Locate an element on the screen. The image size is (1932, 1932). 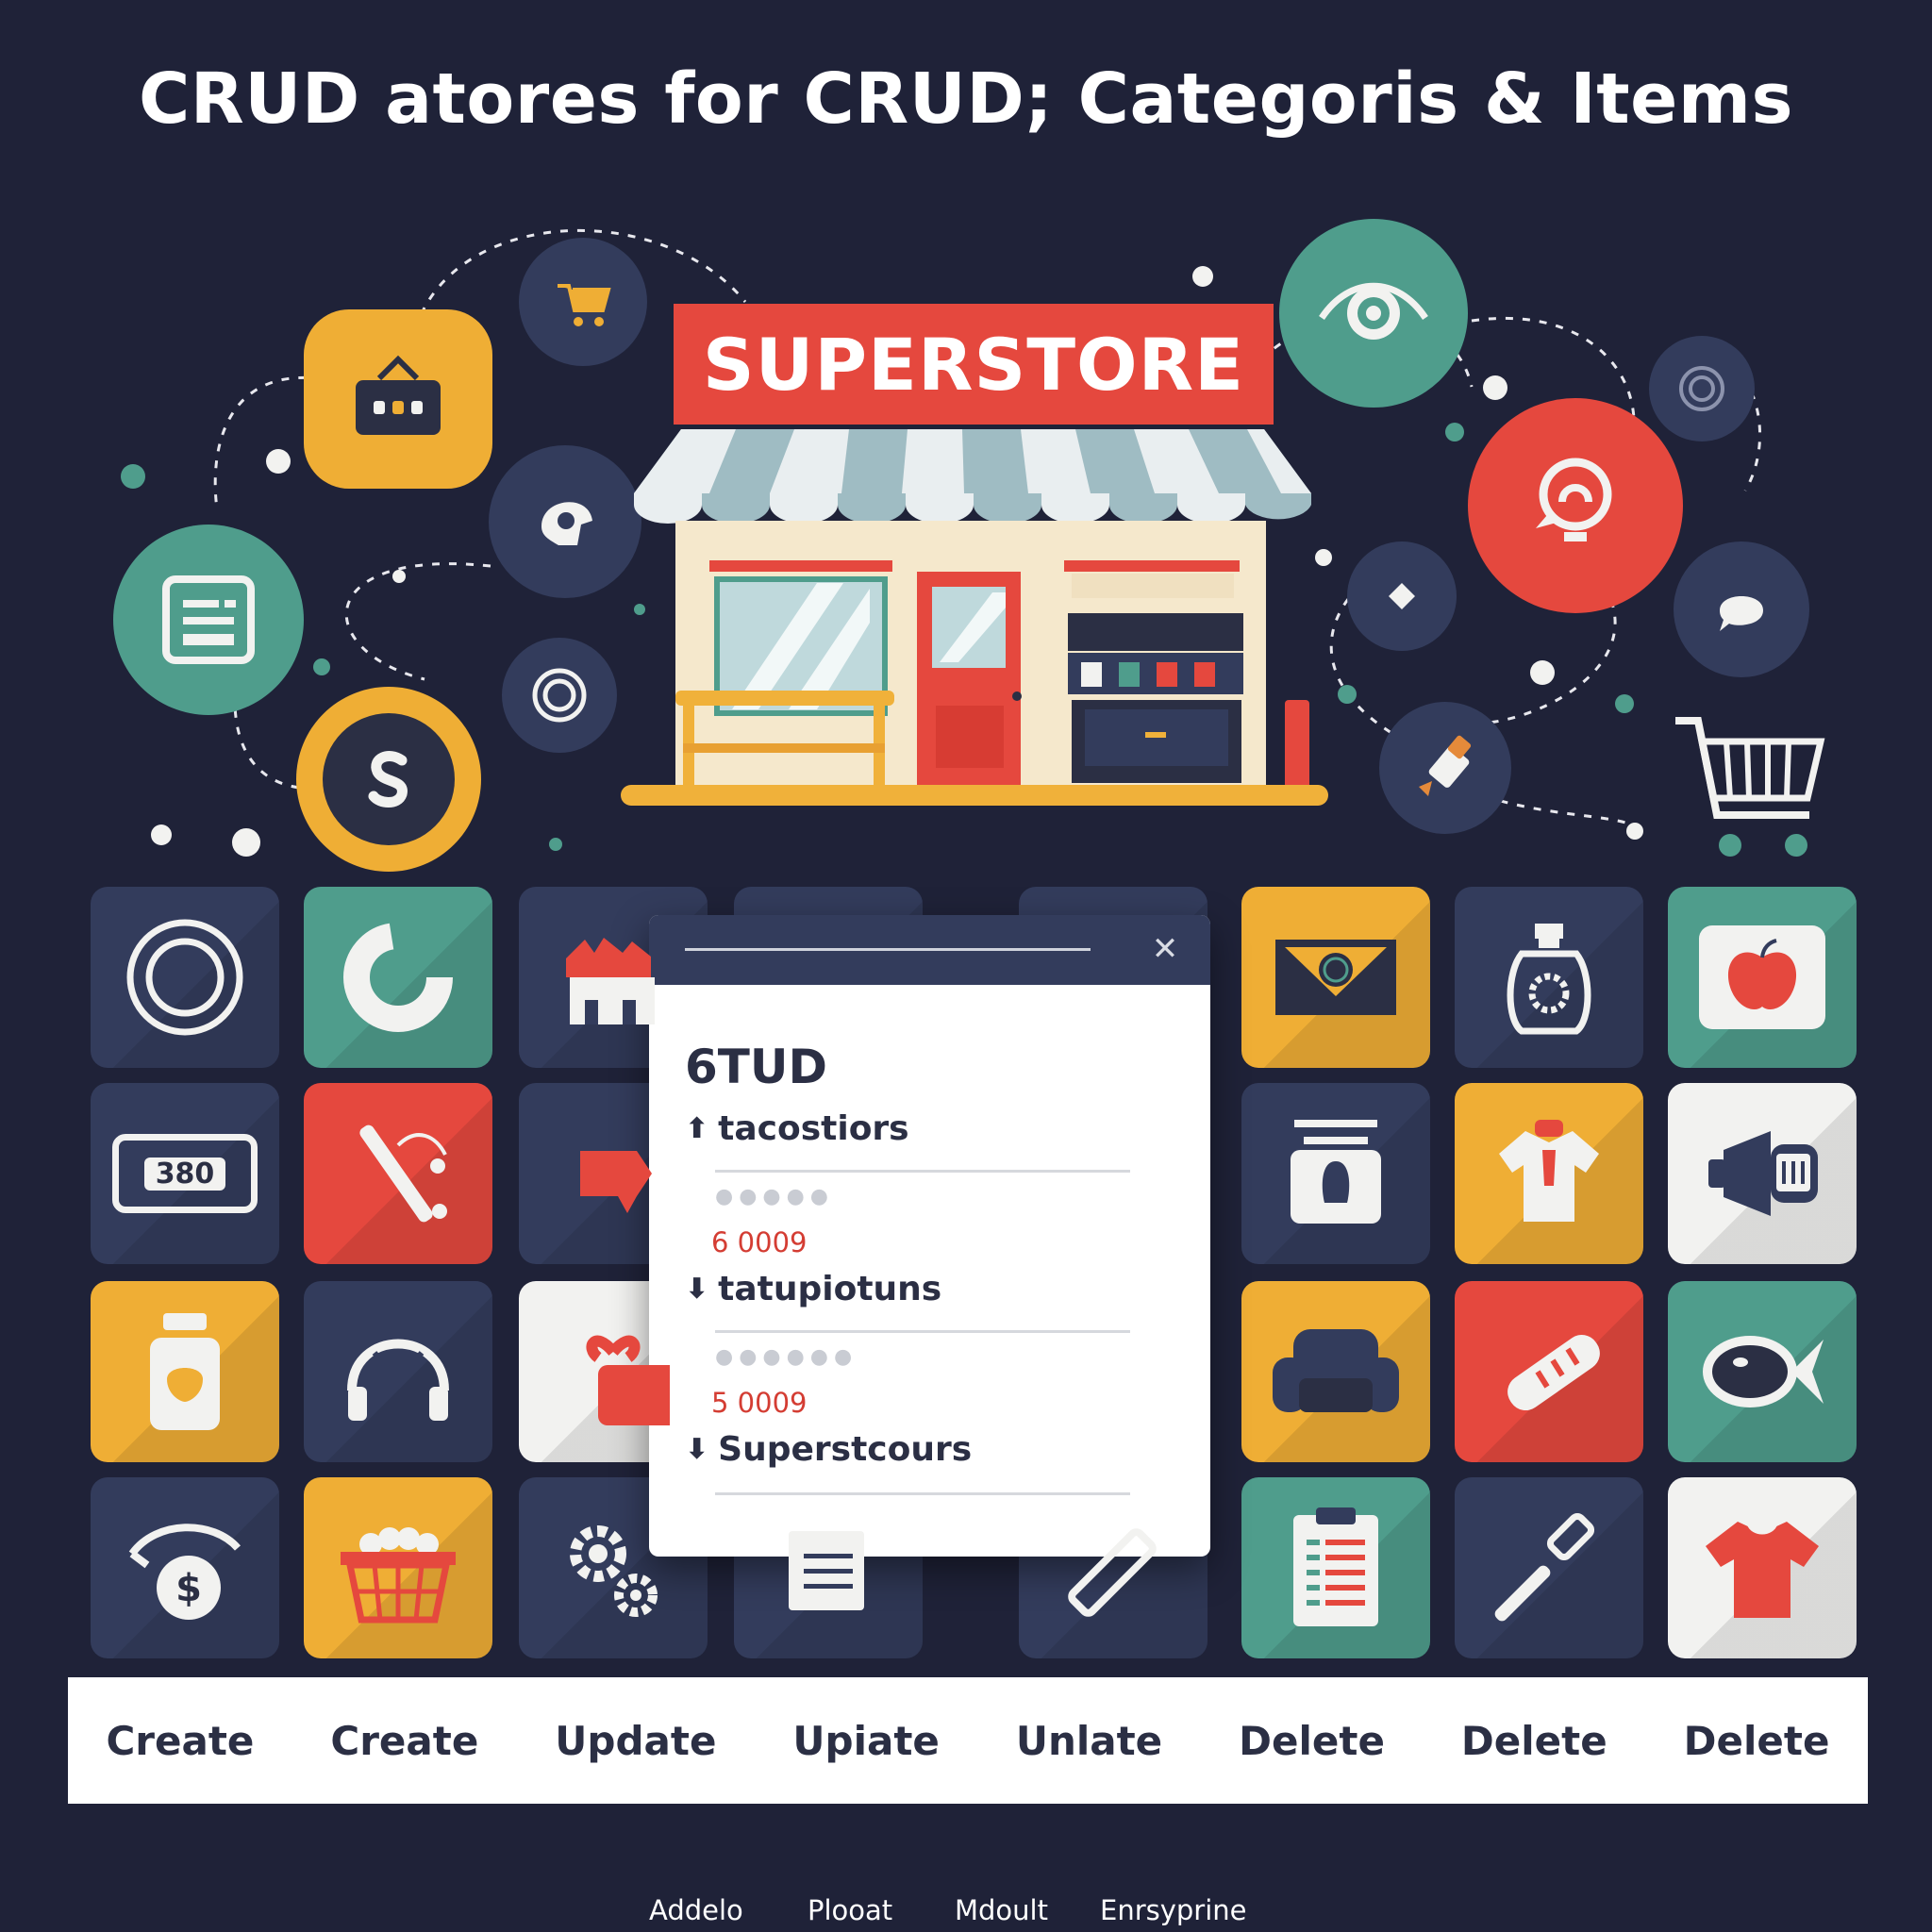
tile-screwdriver is located at coordinates (1549, 1567).